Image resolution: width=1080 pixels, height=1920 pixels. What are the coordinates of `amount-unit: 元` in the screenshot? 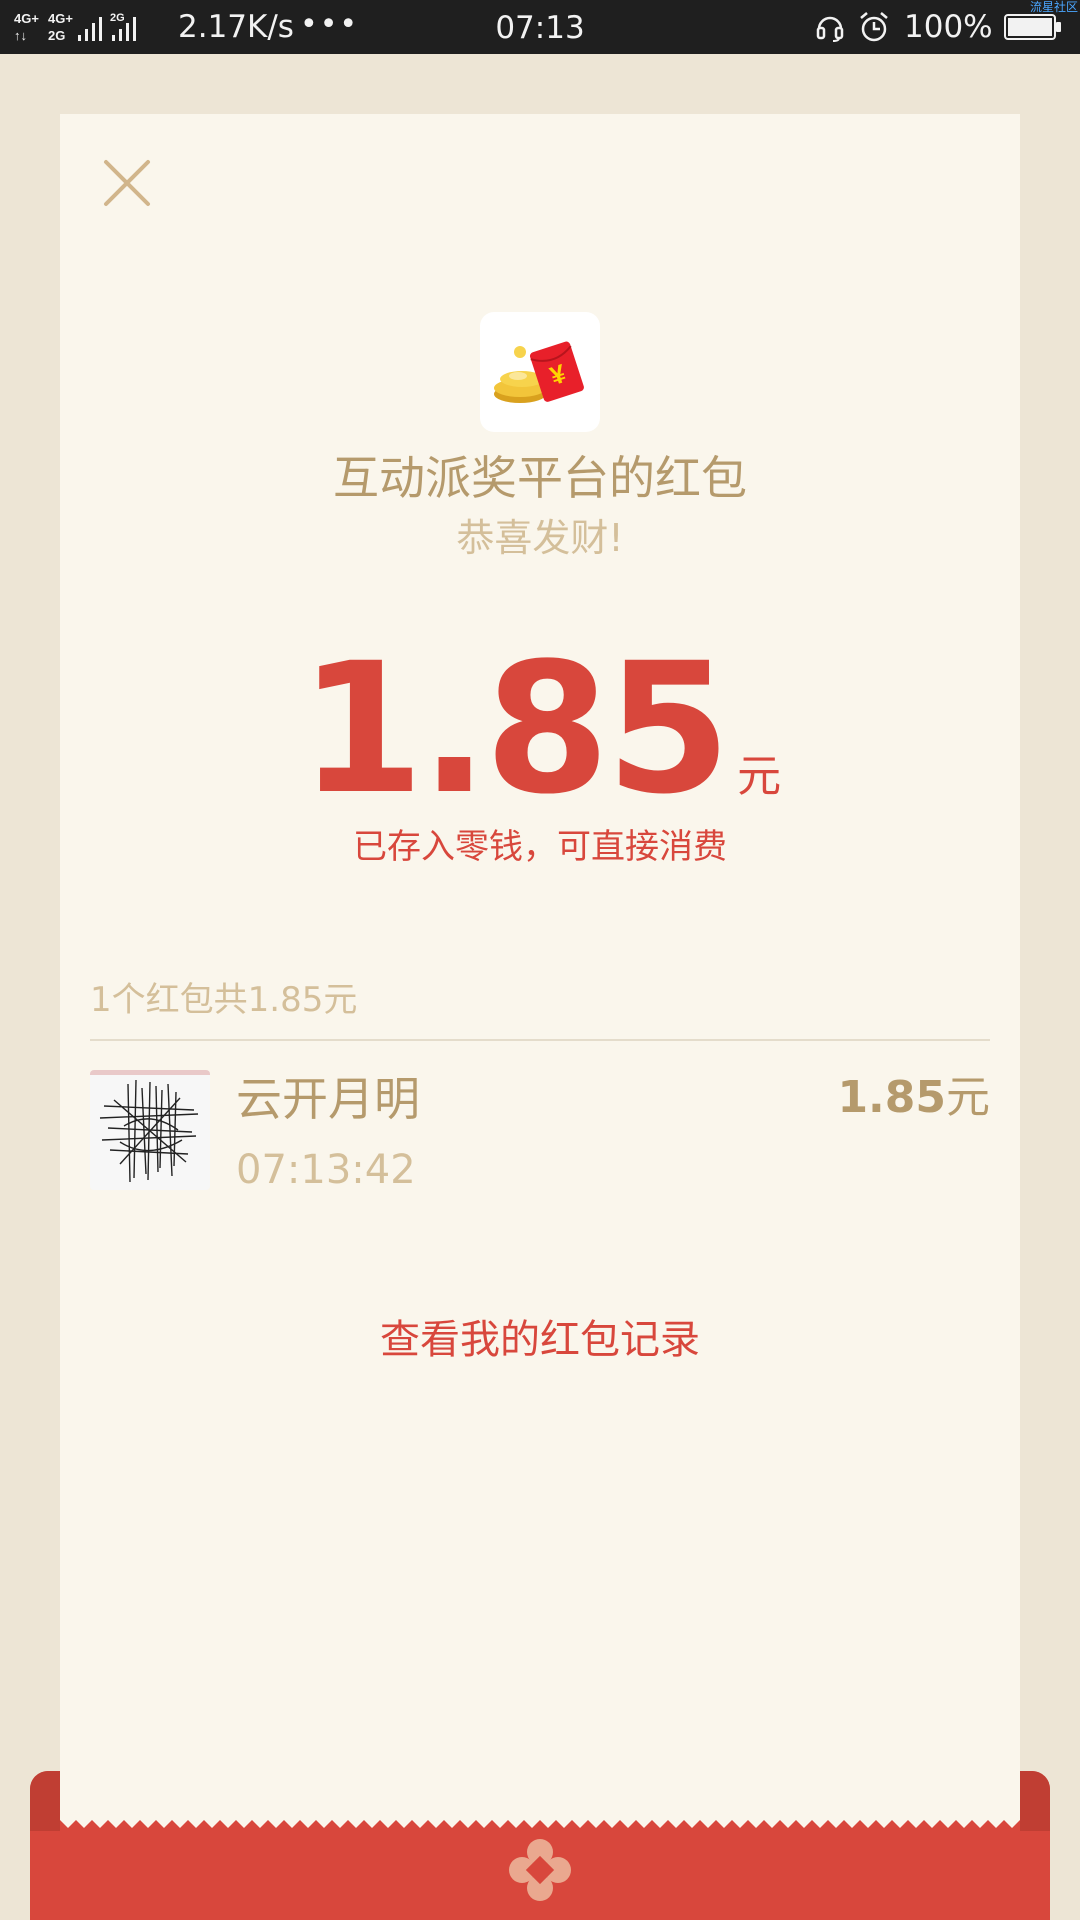 It's located at (759, 776).